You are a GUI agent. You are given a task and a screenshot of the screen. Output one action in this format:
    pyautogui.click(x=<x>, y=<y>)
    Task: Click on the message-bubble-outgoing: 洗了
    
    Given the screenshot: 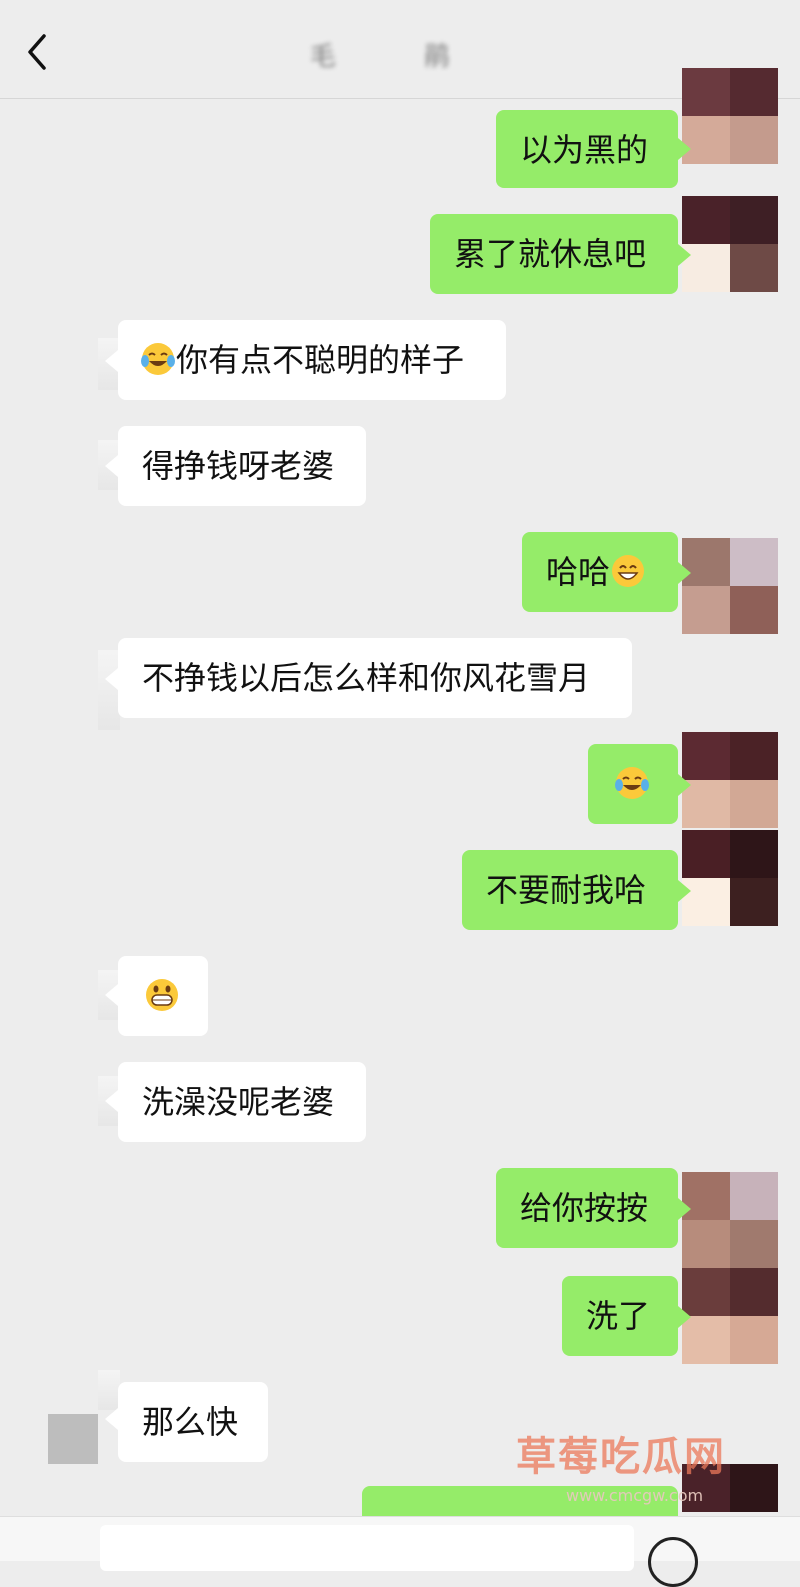 What is the action you would take?
    pyautogui.click(x=620, y=1316)
    